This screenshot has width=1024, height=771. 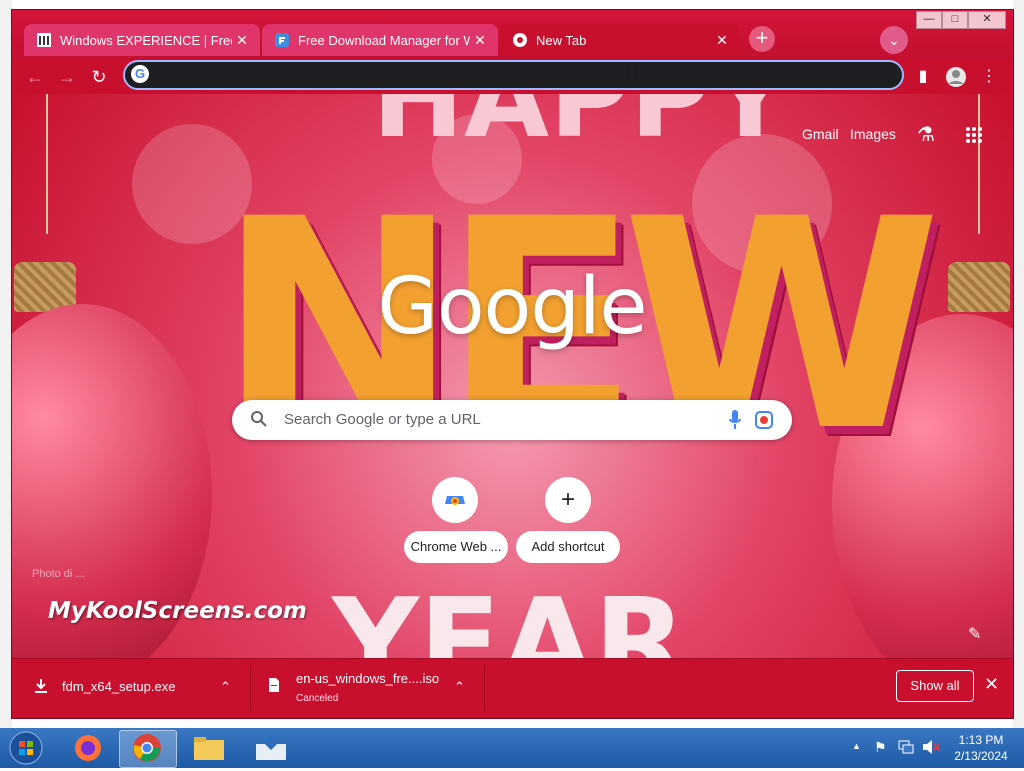 What do you see at coordinates (620, 40) in the screenshot?
I see `tab-new-tab: New Tab ✕` at bounding box center [620, 40].